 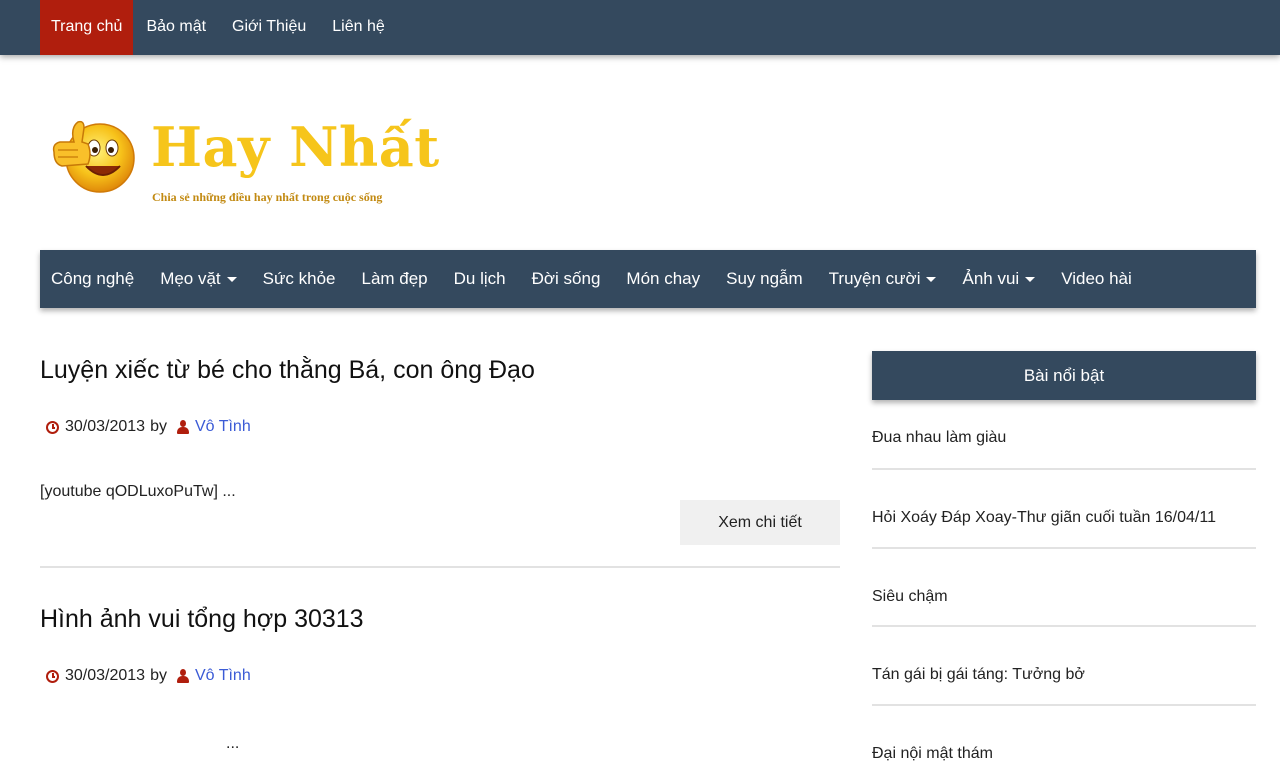 I want to click on featured-post-link: Siêu chậm, so click(x=1064, y=588).